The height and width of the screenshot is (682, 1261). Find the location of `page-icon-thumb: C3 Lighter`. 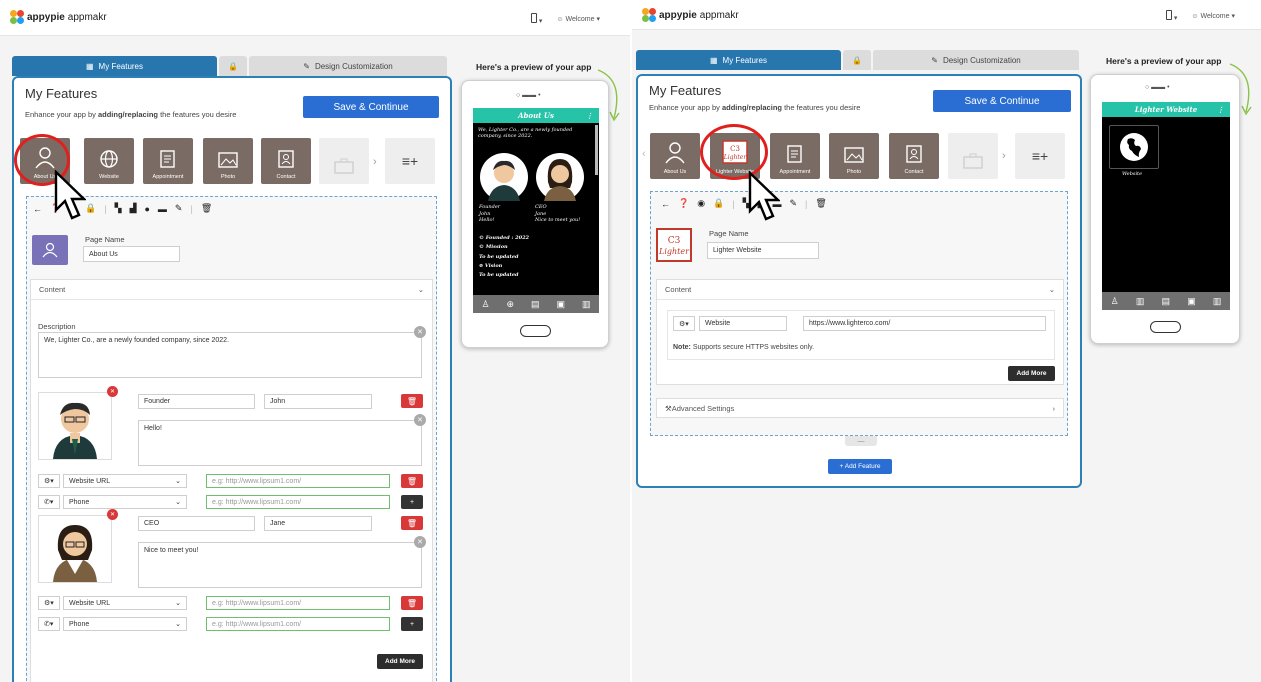

page-icon-thumb: C3 Lighter is located at coordinates (674, 245).